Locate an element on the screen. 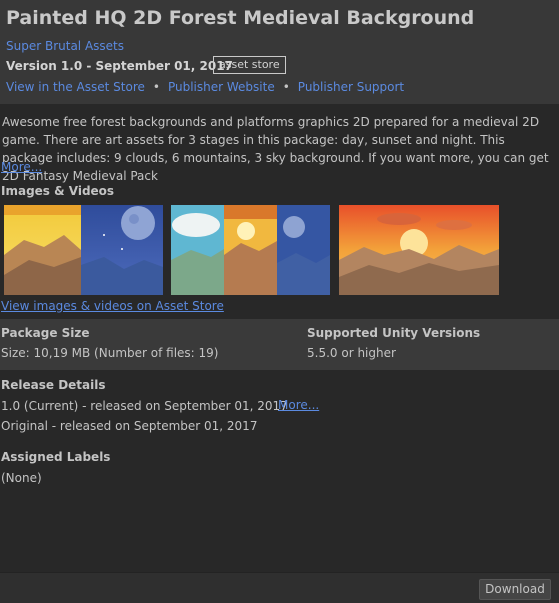  download-button: Download is located at coordinates (515, 589).